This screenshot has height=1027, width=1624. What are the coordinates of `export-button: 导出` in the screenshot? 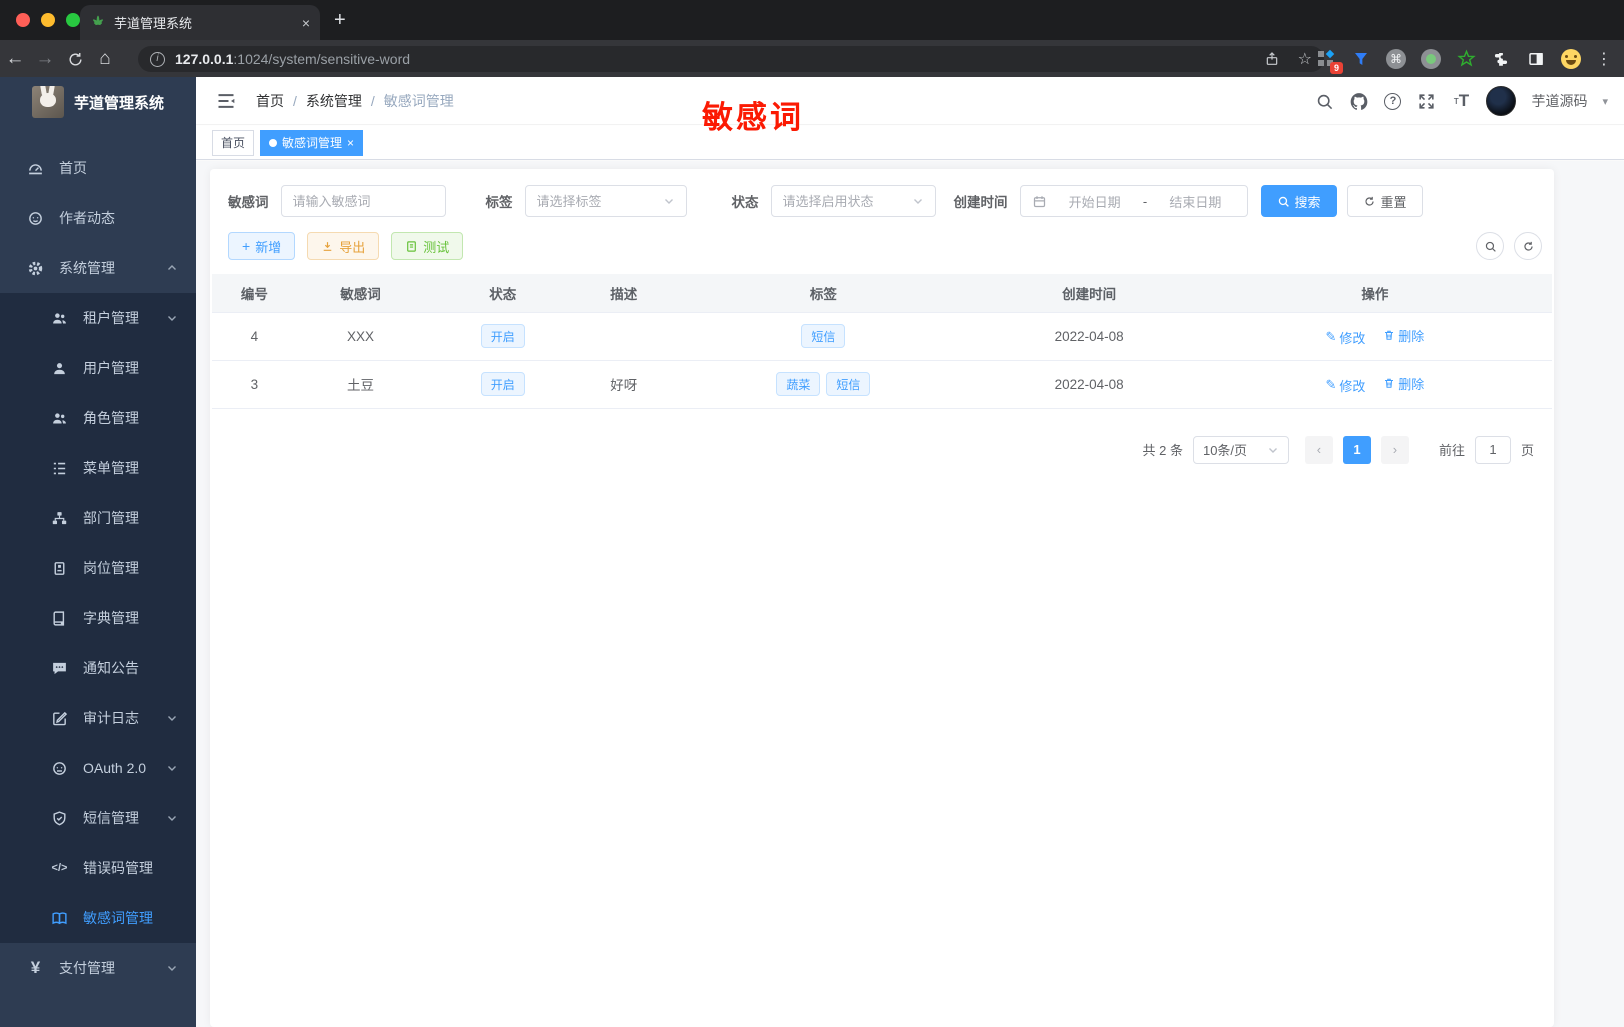 It's located at (343, 246).